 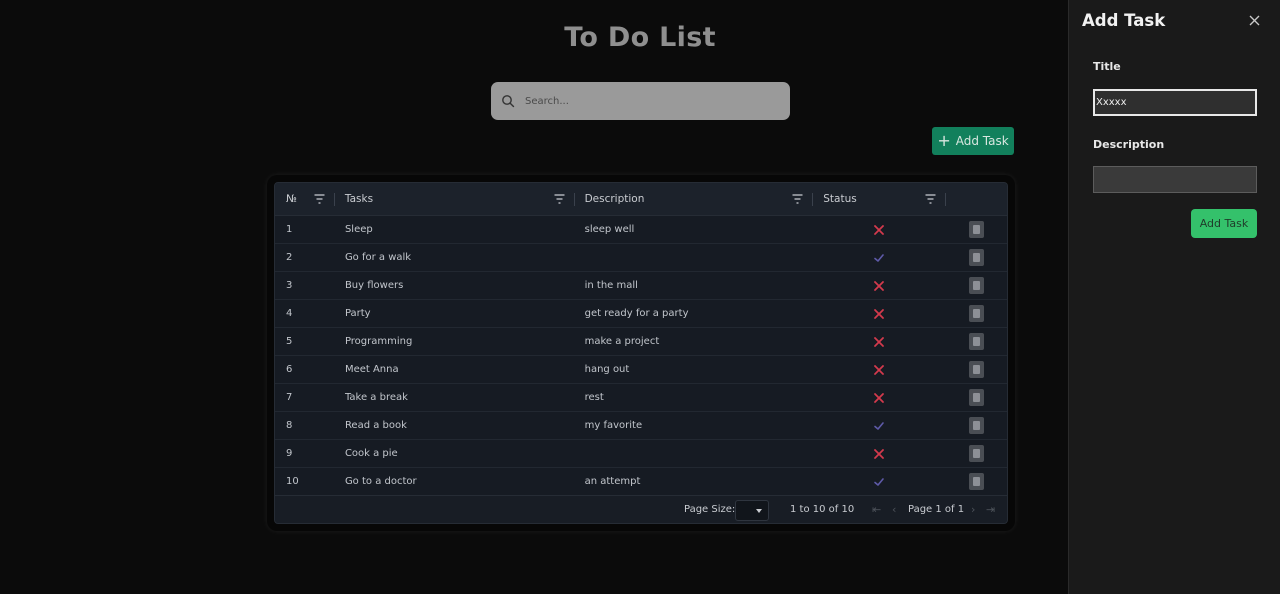 What do you see at coordinates (1175, 179) in the screenshot?
I see `description-field` at bounding box center [1175, 179].